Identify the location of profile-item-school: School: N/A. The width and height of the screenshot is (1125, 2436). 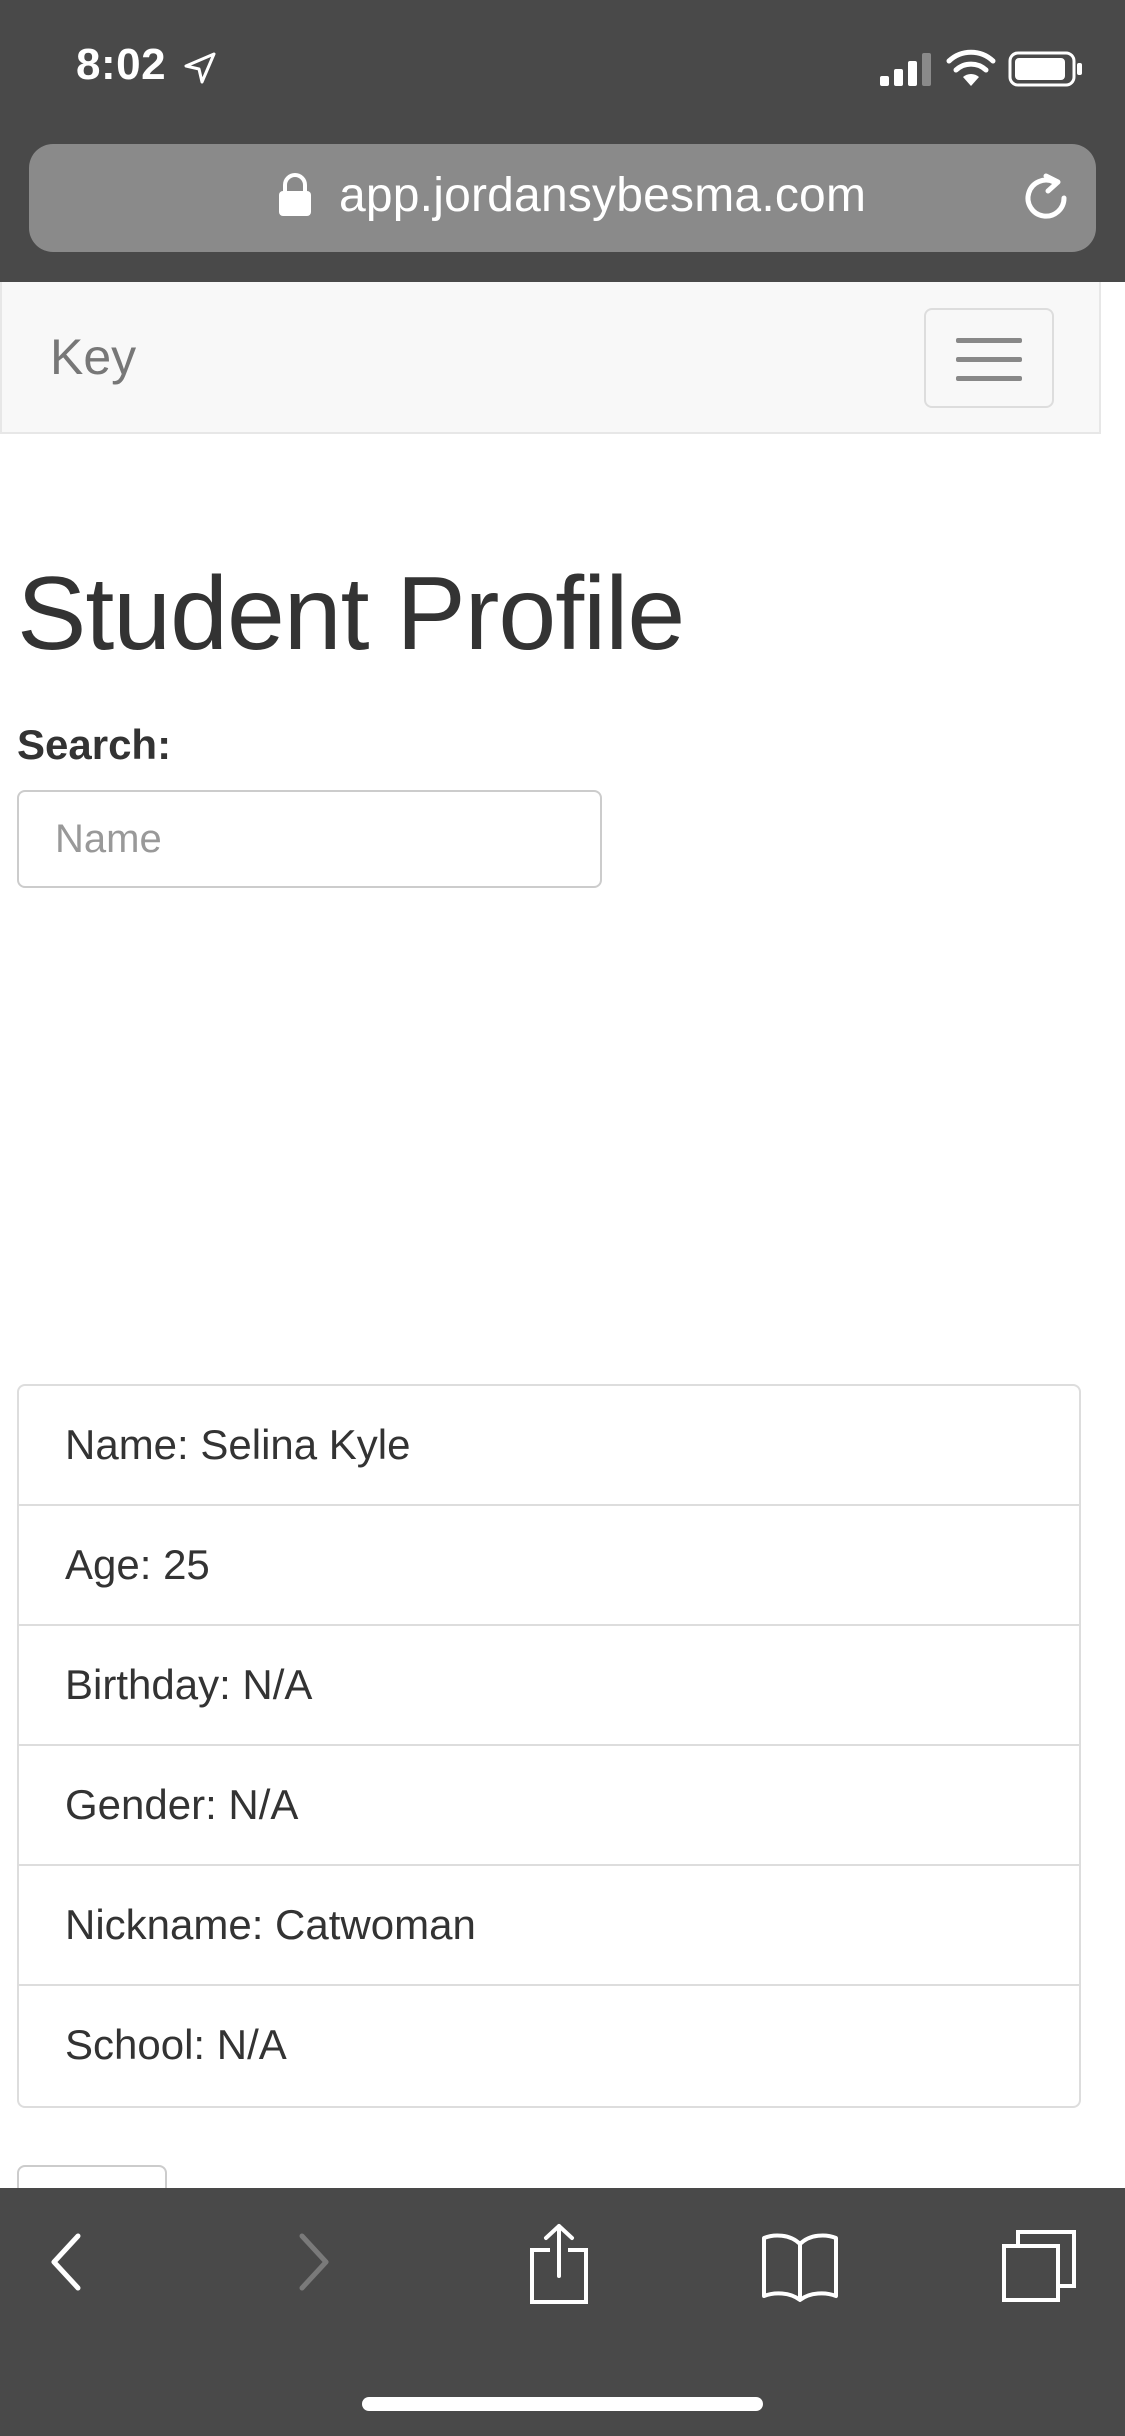
(176, 2044).